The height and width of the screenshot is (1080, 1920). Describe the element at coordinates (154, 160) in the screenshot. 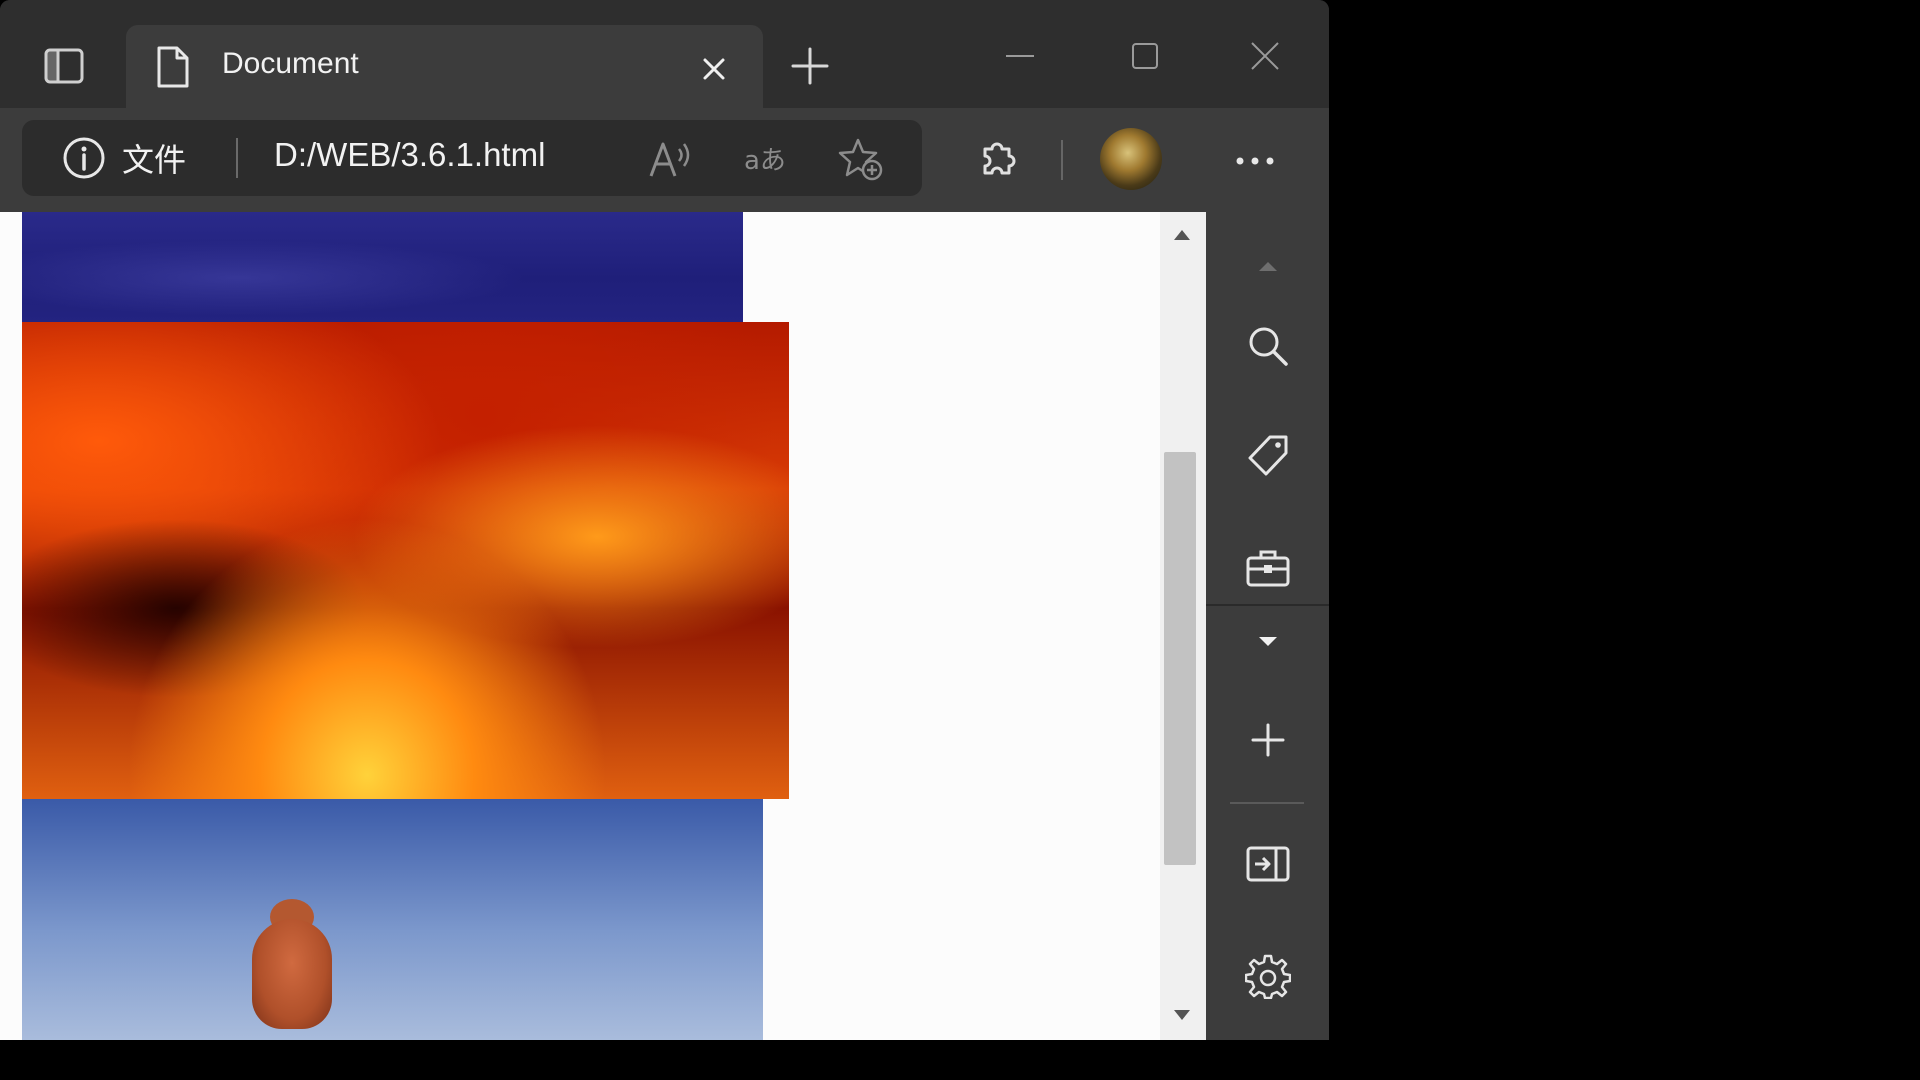

I see `site-info-label: 文件` at that location.